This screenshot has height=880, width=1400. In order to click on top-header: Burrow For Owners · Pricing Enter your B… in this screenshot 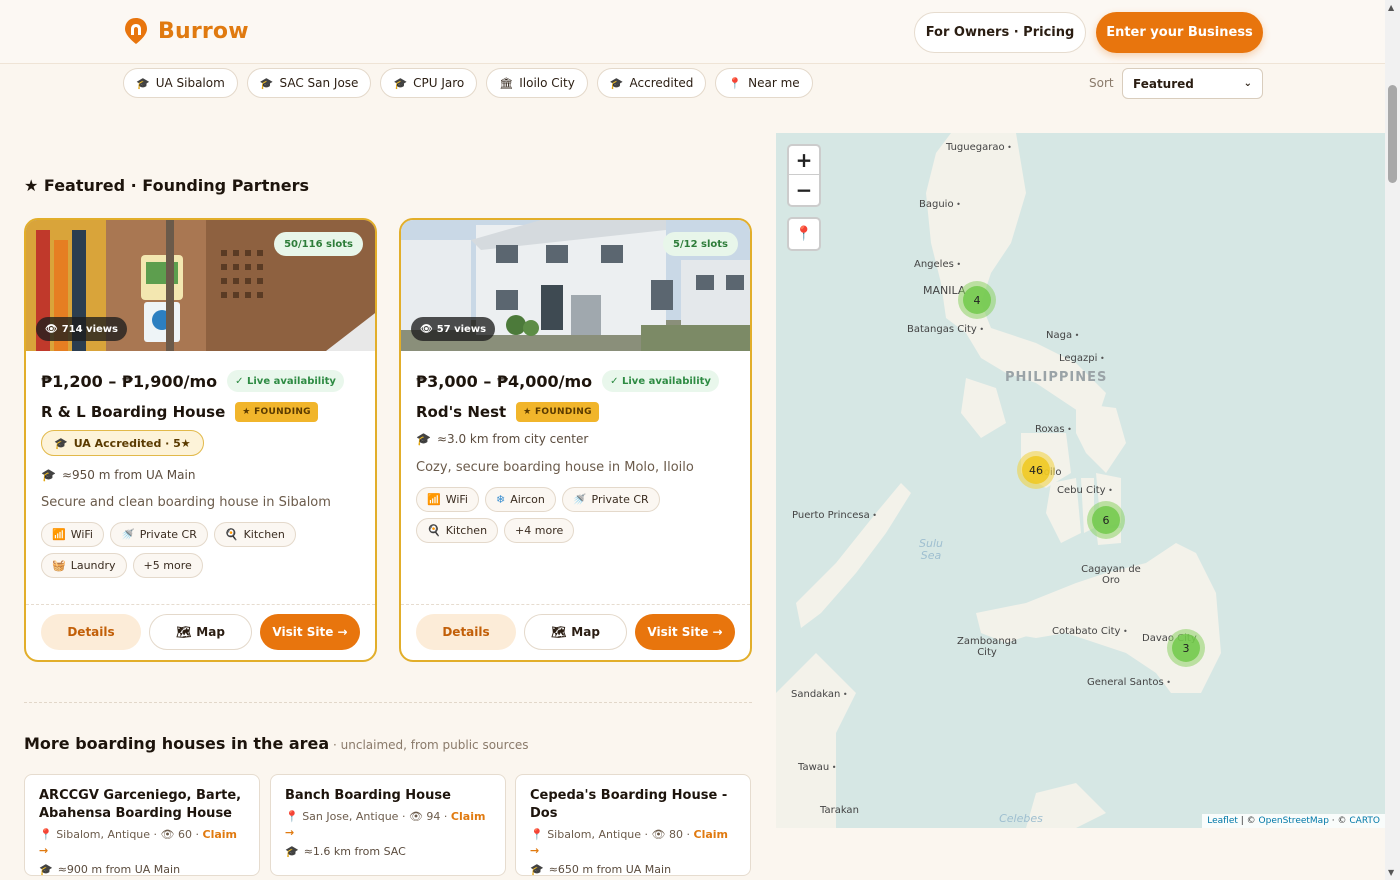, I will do `click(692, 32)`.